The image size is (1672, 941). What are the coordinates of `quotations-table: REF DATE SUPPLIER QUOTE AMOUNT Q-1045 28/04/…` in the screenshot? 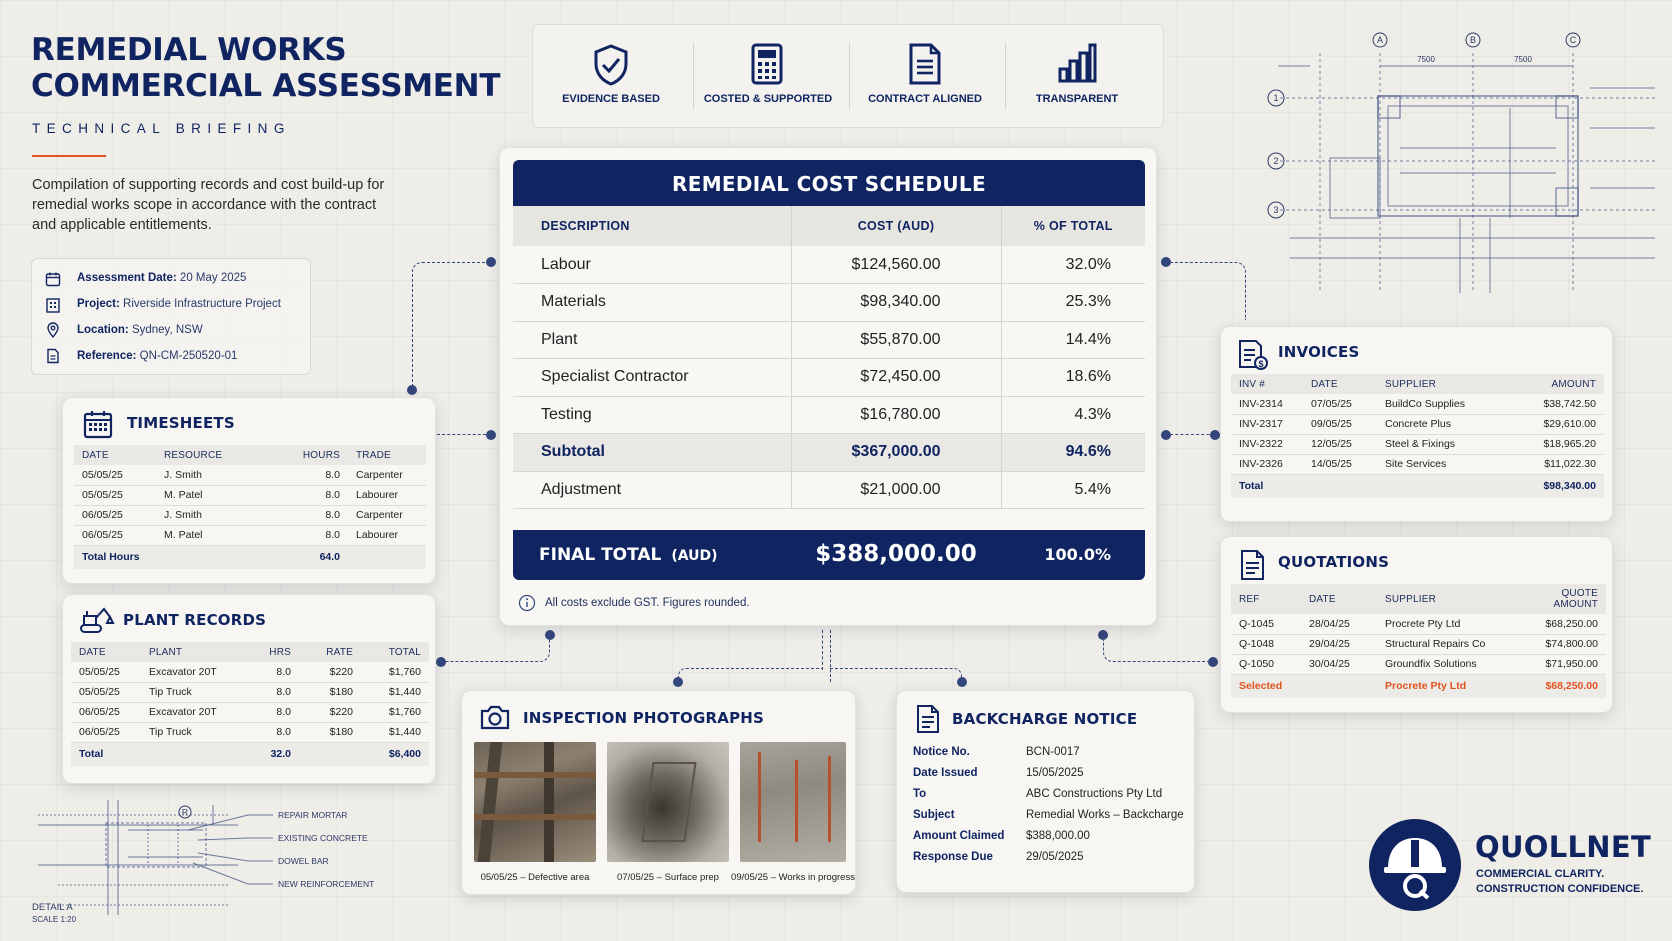 It's located at (1418, 641).